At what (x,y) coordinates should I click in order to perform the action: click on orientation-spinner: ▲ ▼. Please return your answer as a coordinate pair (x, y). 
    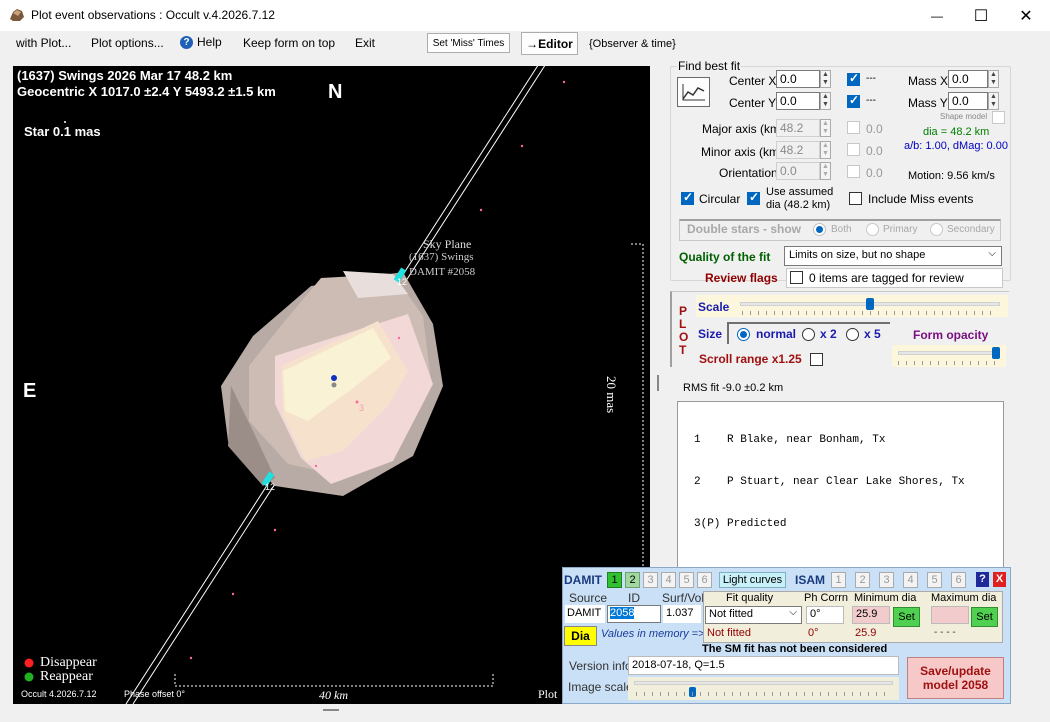
    Looking at the image, I should click on (825, 171).